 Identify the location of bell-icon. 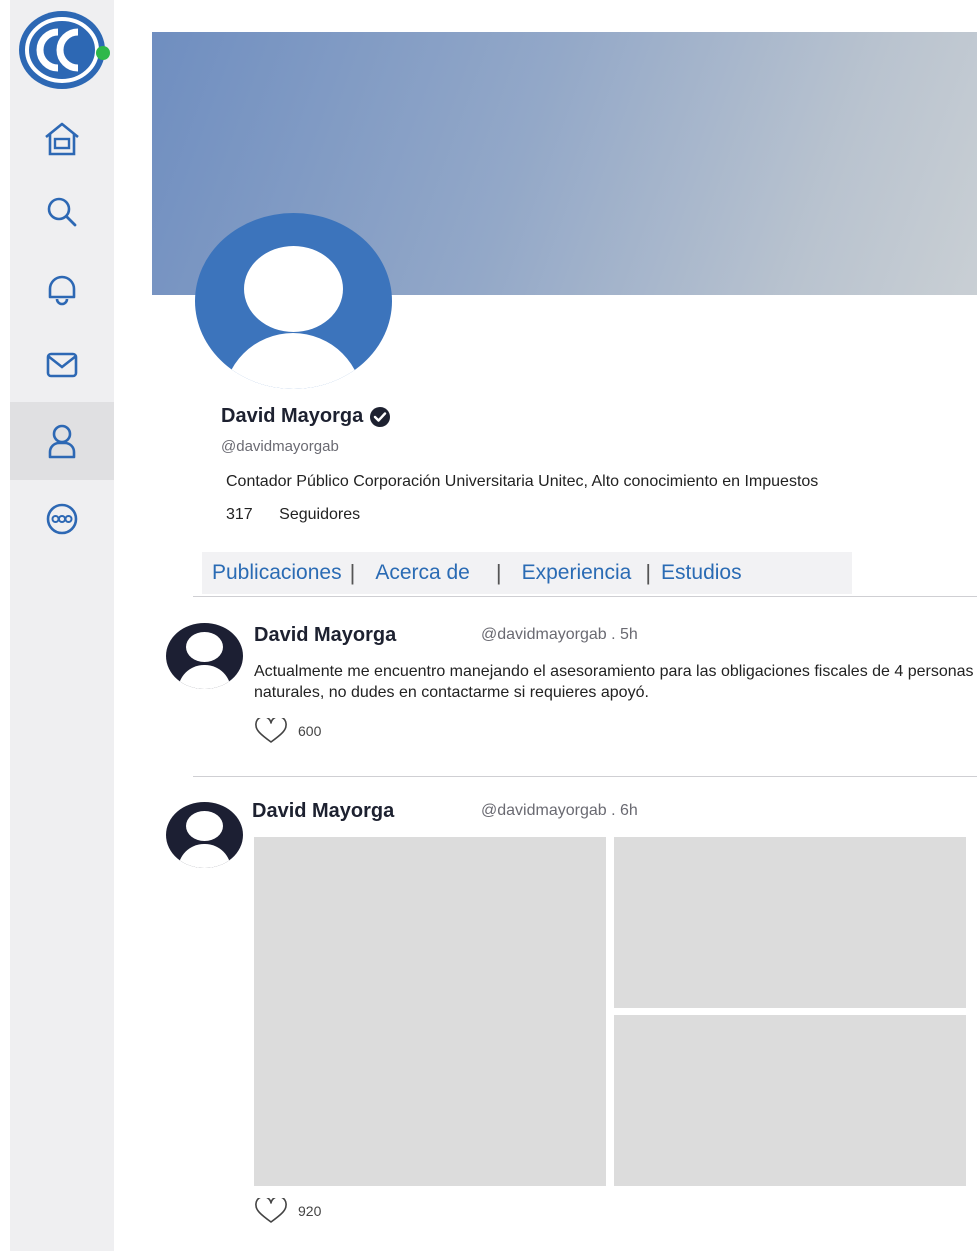
(62, 290).